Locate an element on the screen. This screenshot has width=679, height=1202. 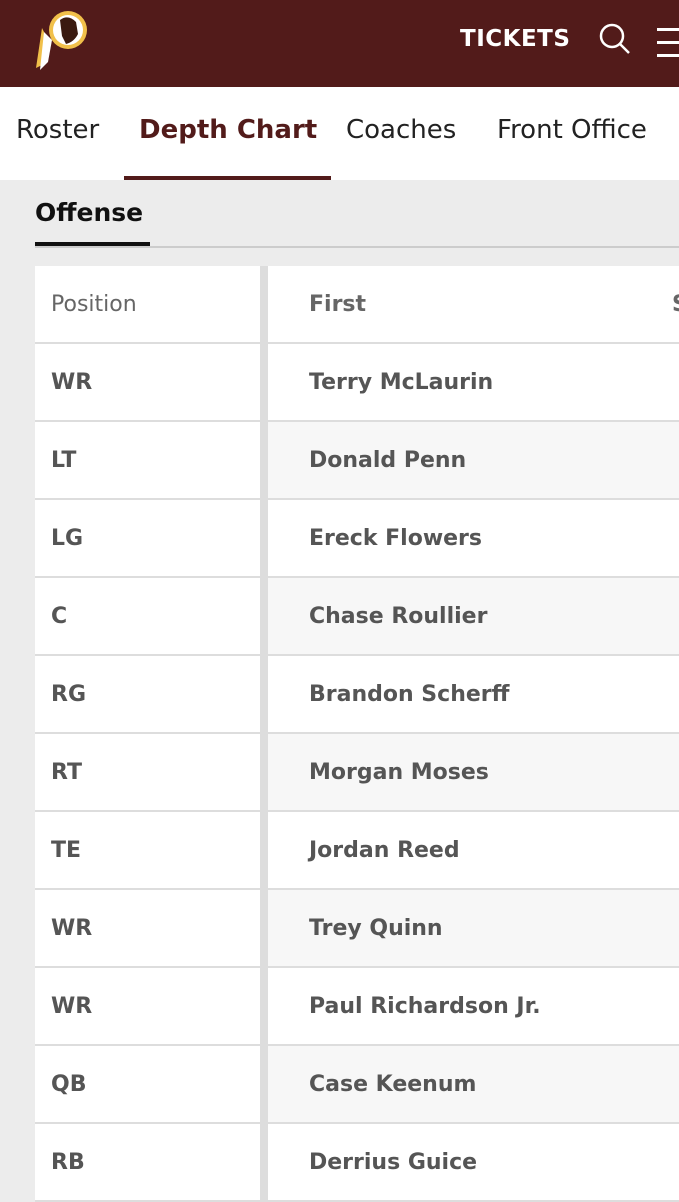
table-row: WR Terry McLaurin is located at coordinates (357, 383).